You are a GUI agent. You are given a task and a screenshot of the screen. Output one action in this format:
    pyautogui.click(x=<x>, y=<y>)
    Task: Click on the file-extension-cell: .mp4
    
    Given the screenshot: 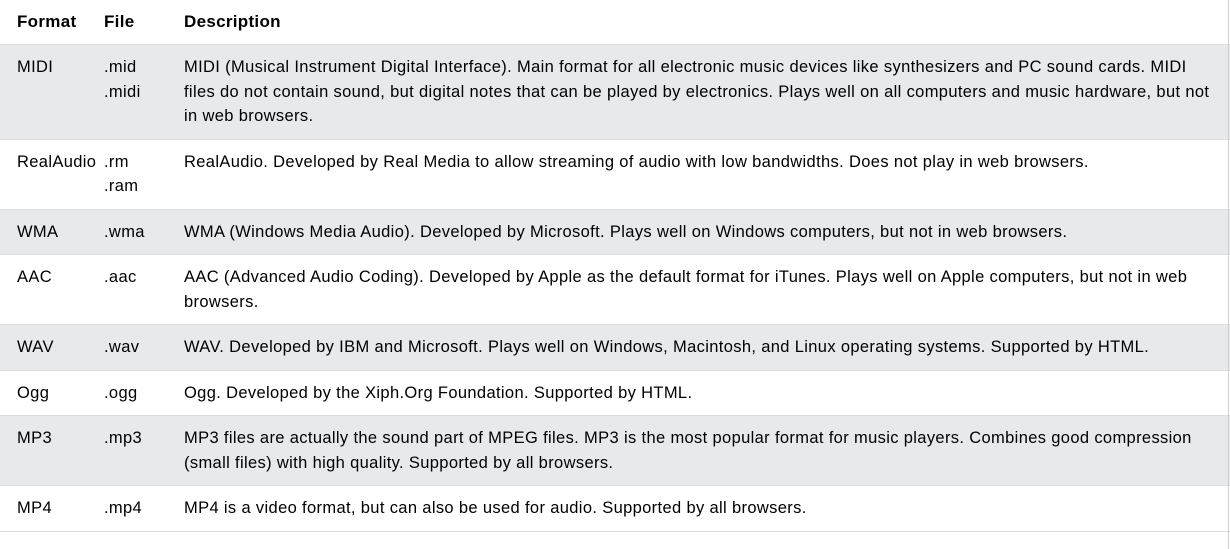 What is the action you would take?
    pyautogui.click(x=133, y=508)
    